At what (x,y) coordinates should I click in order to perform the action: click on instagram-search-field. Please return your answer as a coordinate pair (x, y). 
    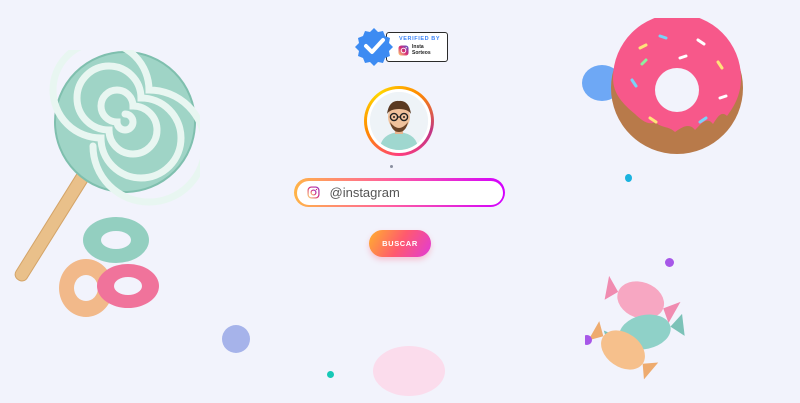
    Looking at the image, I should click on (399, 192).